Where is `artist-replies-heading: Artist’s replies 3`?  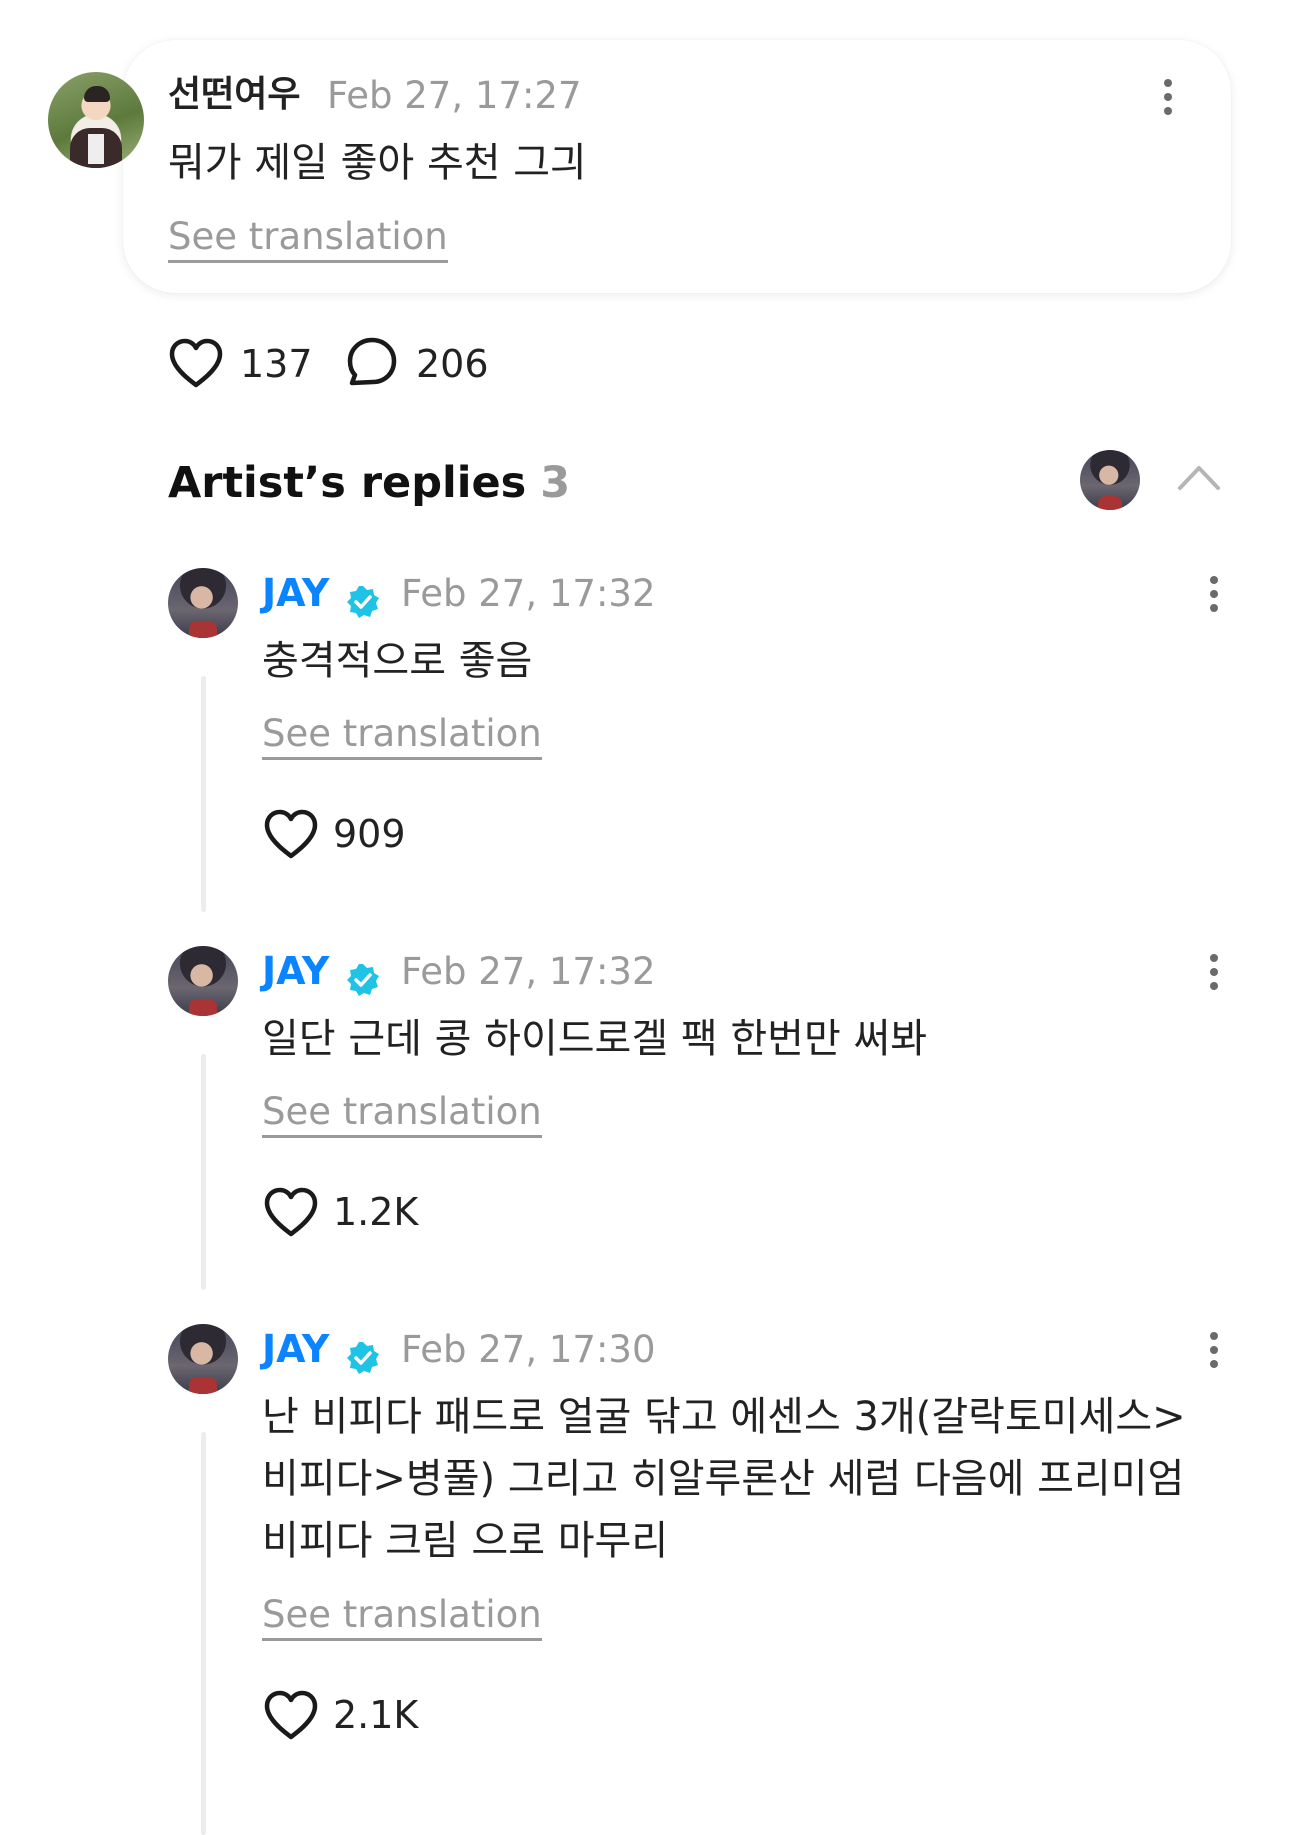 artist-replies-heading: Artist’s replies 3 is located at coordinates (369, 483).